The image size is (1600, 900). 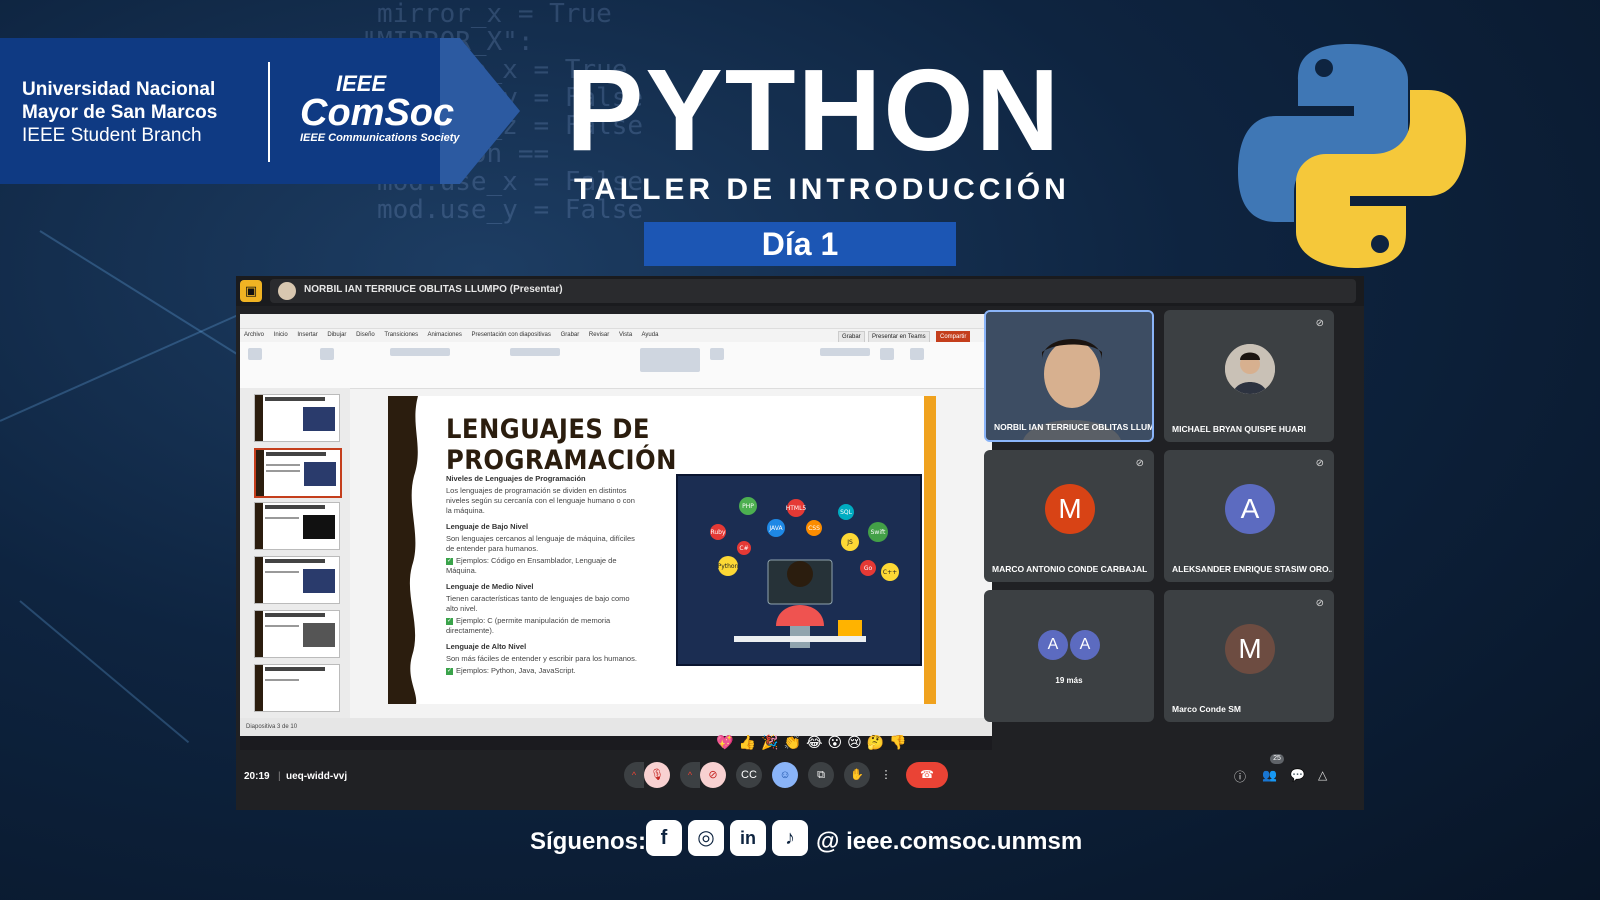 I want to click on slide-accent-bar, so click(x=930, y=550).